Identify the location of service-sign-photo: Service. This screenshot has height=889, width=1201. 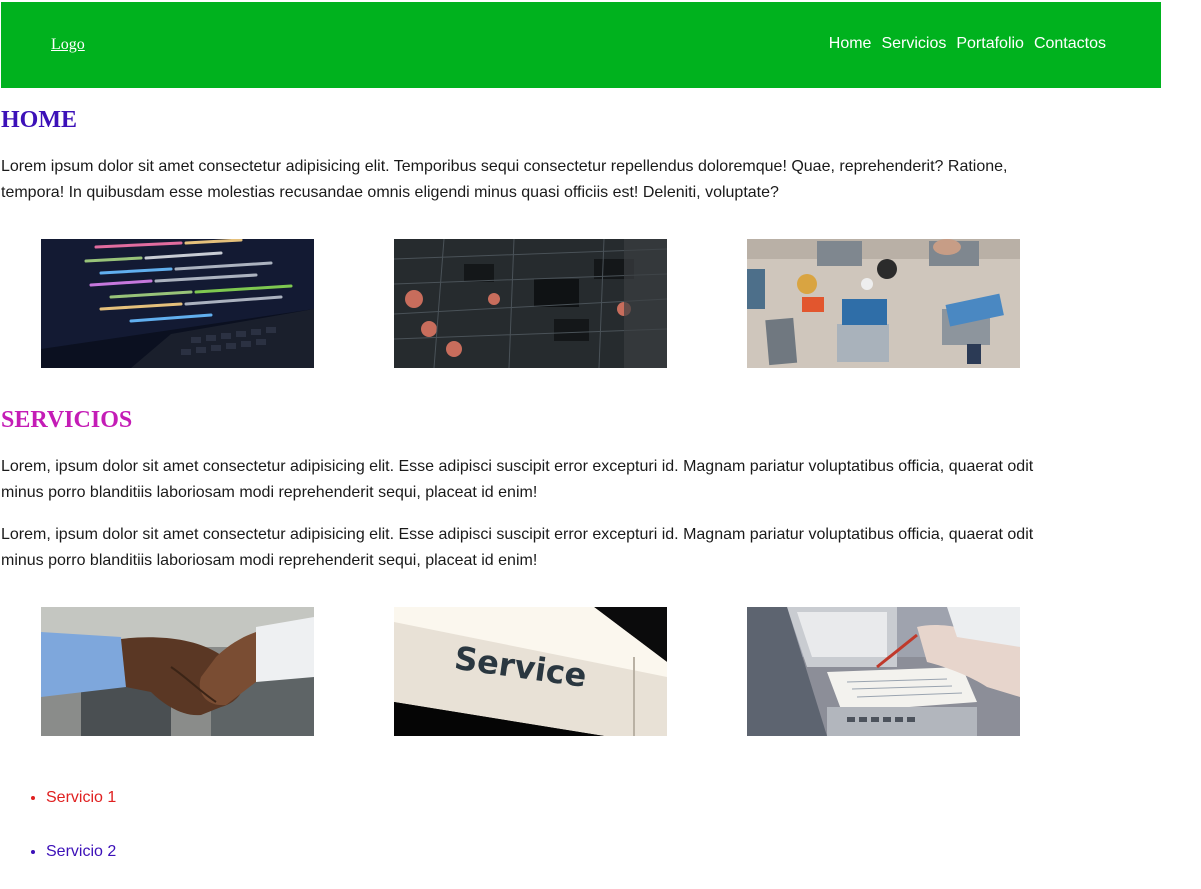
(530, 671).